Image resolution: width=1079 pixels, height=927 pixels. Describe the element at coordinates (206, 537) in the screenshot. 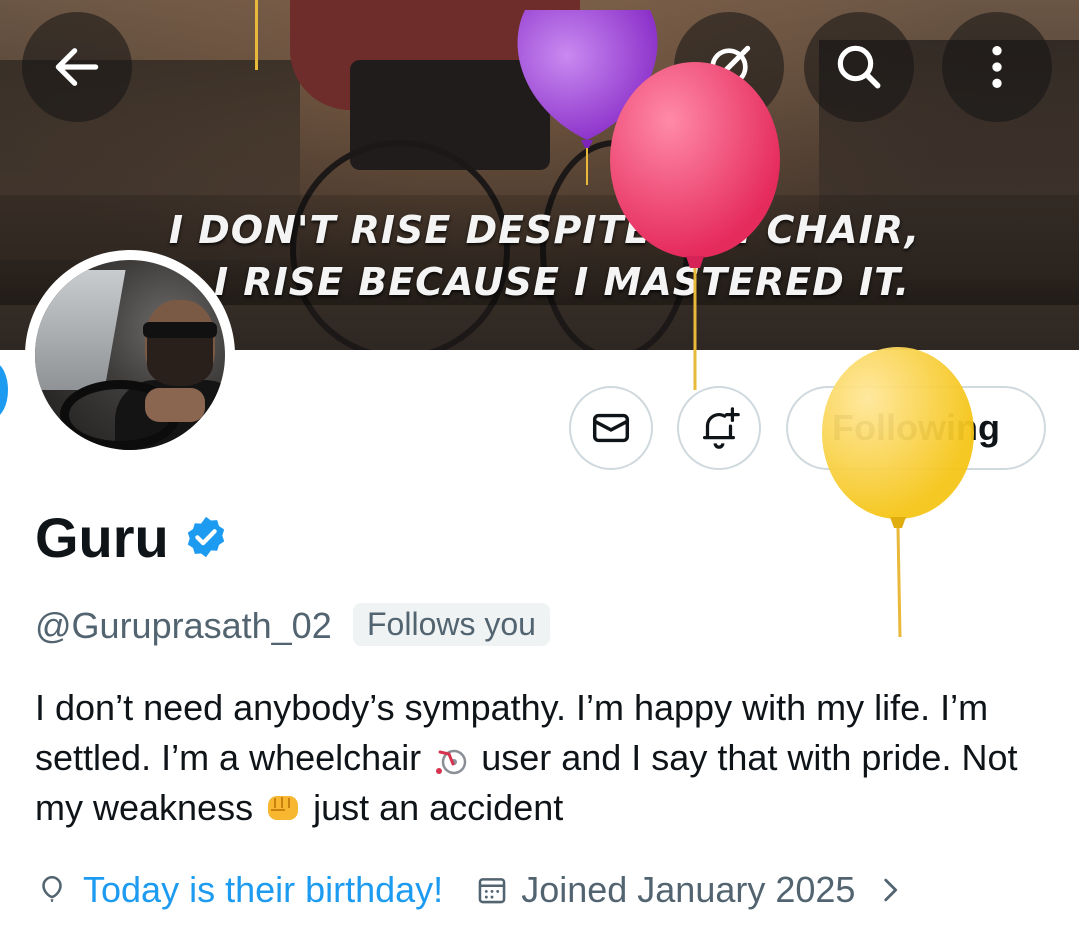

I see `verified-badge-icon` at that location.